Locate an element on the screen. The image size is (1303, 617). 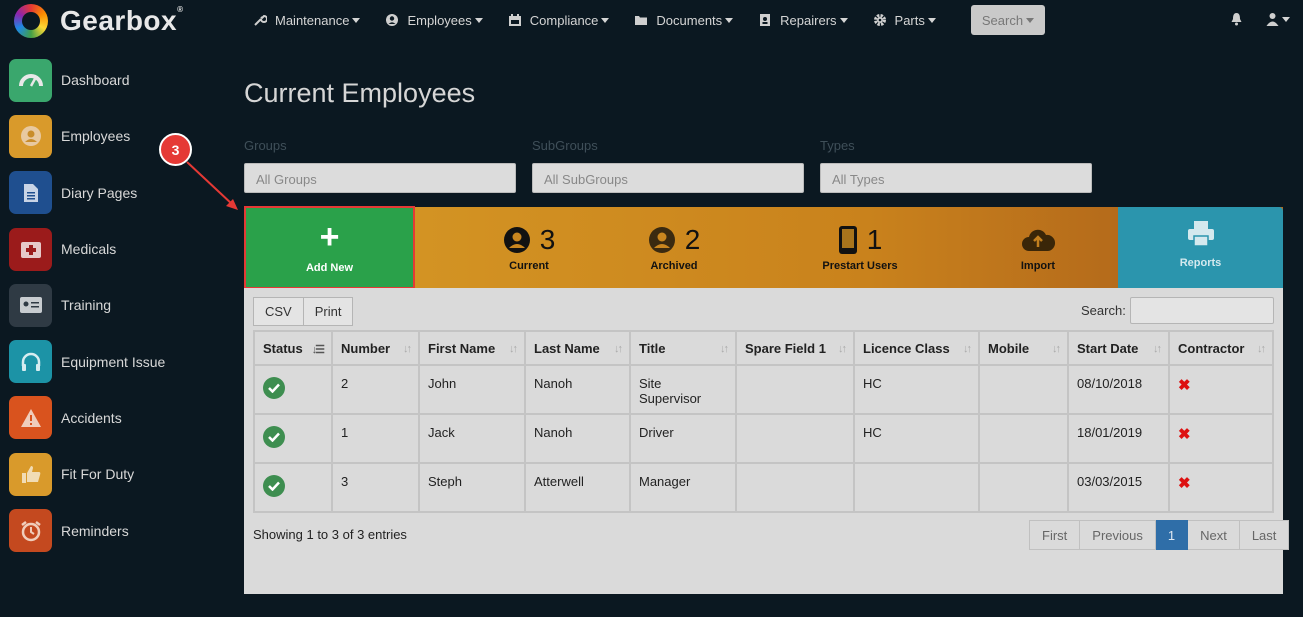
nav-maintenance: Maintenance is located at coordinates (307, 20).